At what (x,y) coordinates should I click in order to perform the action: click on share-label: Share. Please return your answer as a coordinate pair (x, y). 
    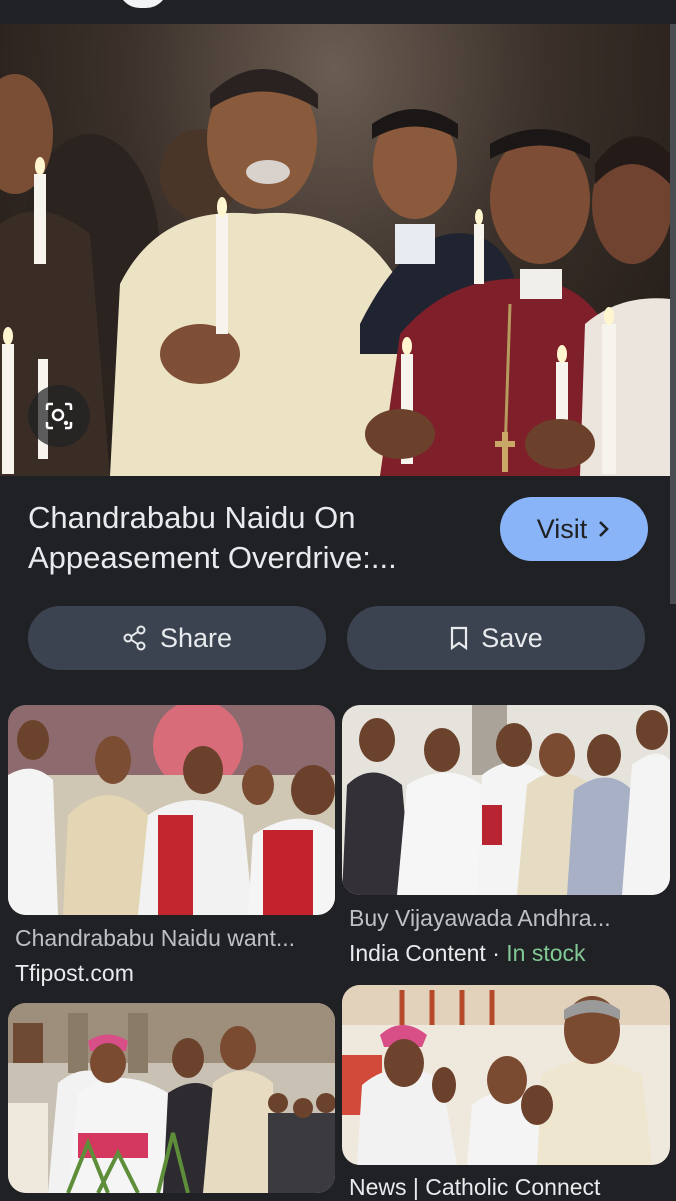
    Looking at the image, I should click on (196, 637).